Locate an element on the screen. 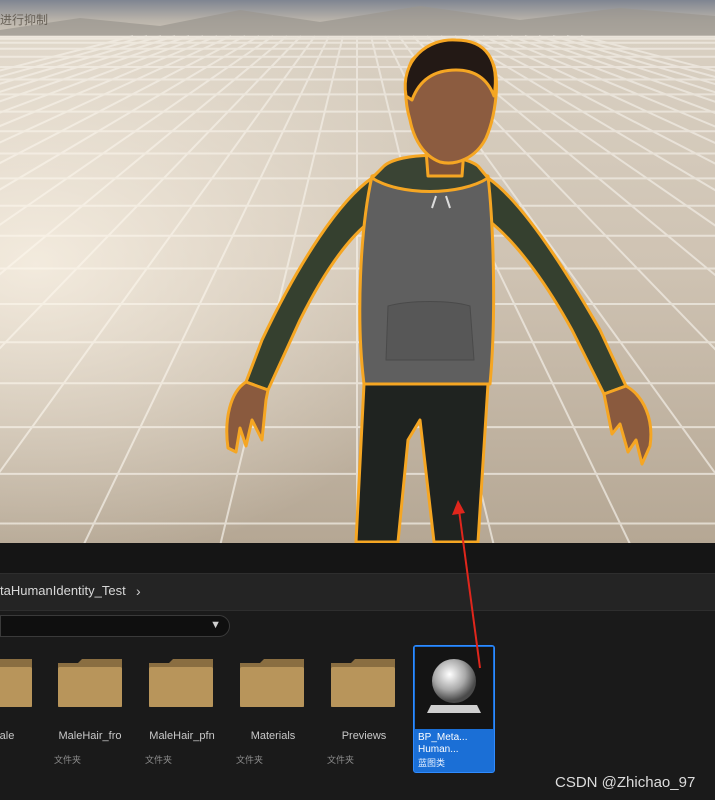  folder-name: Previews is located at coordinates (364, 736).